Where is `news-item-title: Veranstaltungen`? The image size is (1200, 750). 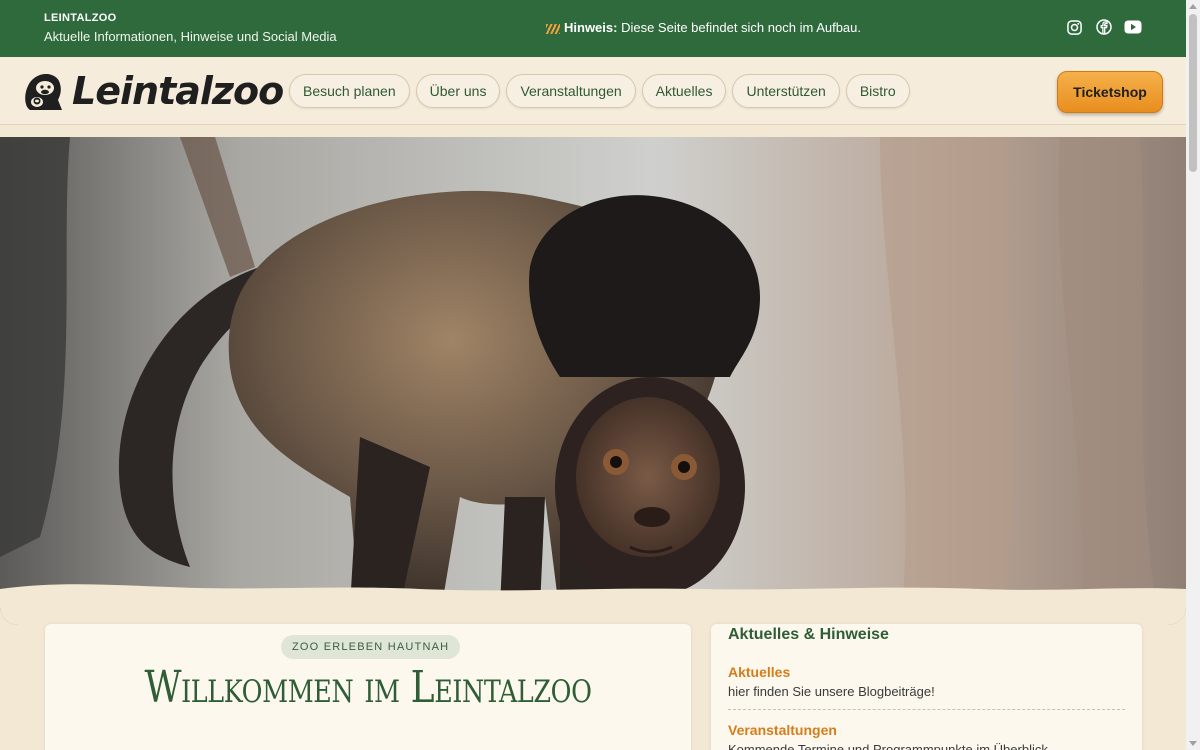
news-item-title: Veranstaltungen is located at coordinates (926, 730).